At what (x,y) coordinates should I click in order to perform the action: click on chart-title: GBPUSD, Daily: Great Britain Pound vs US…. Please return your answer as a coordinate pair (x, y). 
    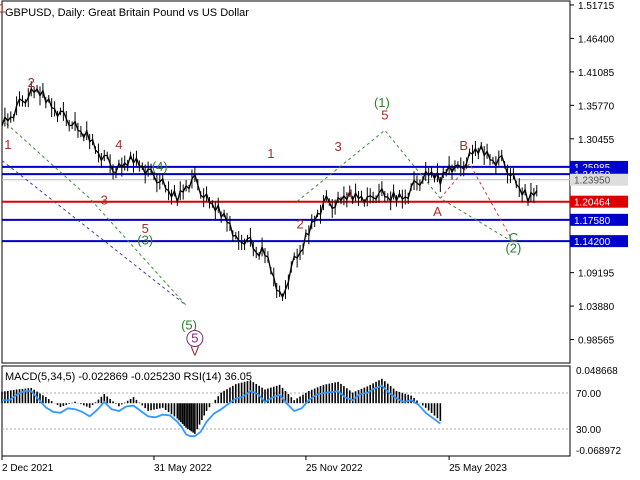
    Looking at the image, I should click on (127, 13).